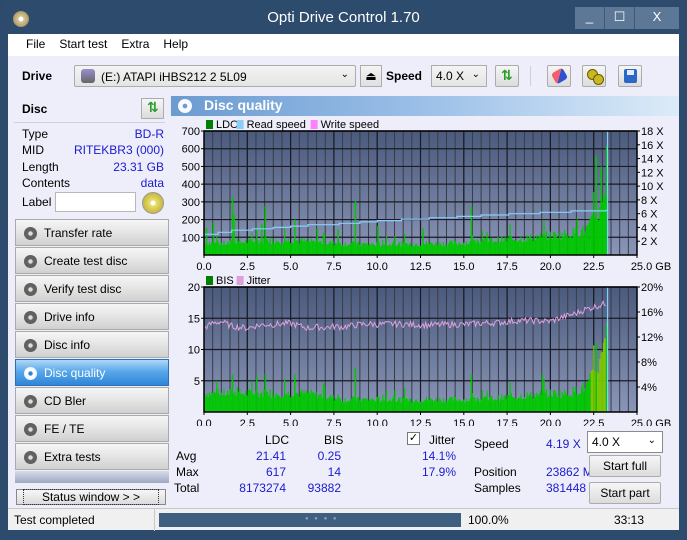  I want to click on start-part-button: Start part, so click(625, 493).